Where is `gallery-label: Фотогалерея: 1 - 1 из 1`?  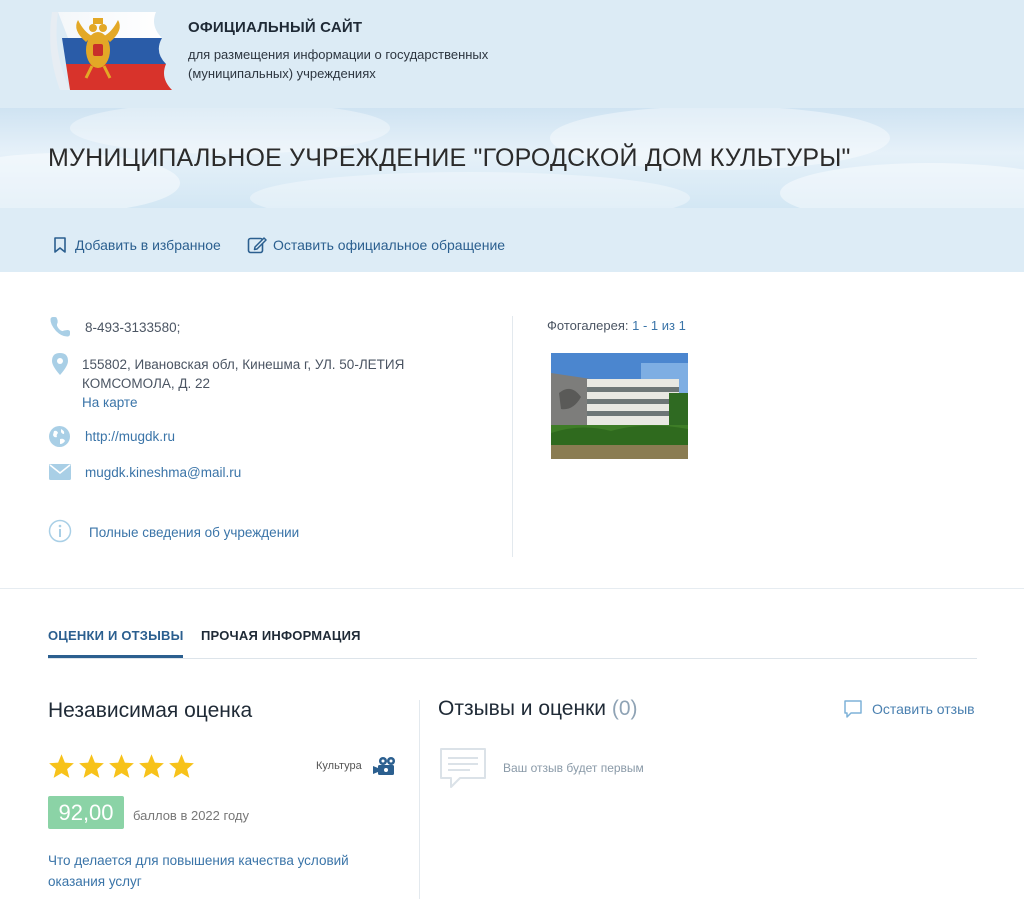
gallery-label: Фотогалерея: 1 - 1 из 1 is located at coordinates (616, 325).